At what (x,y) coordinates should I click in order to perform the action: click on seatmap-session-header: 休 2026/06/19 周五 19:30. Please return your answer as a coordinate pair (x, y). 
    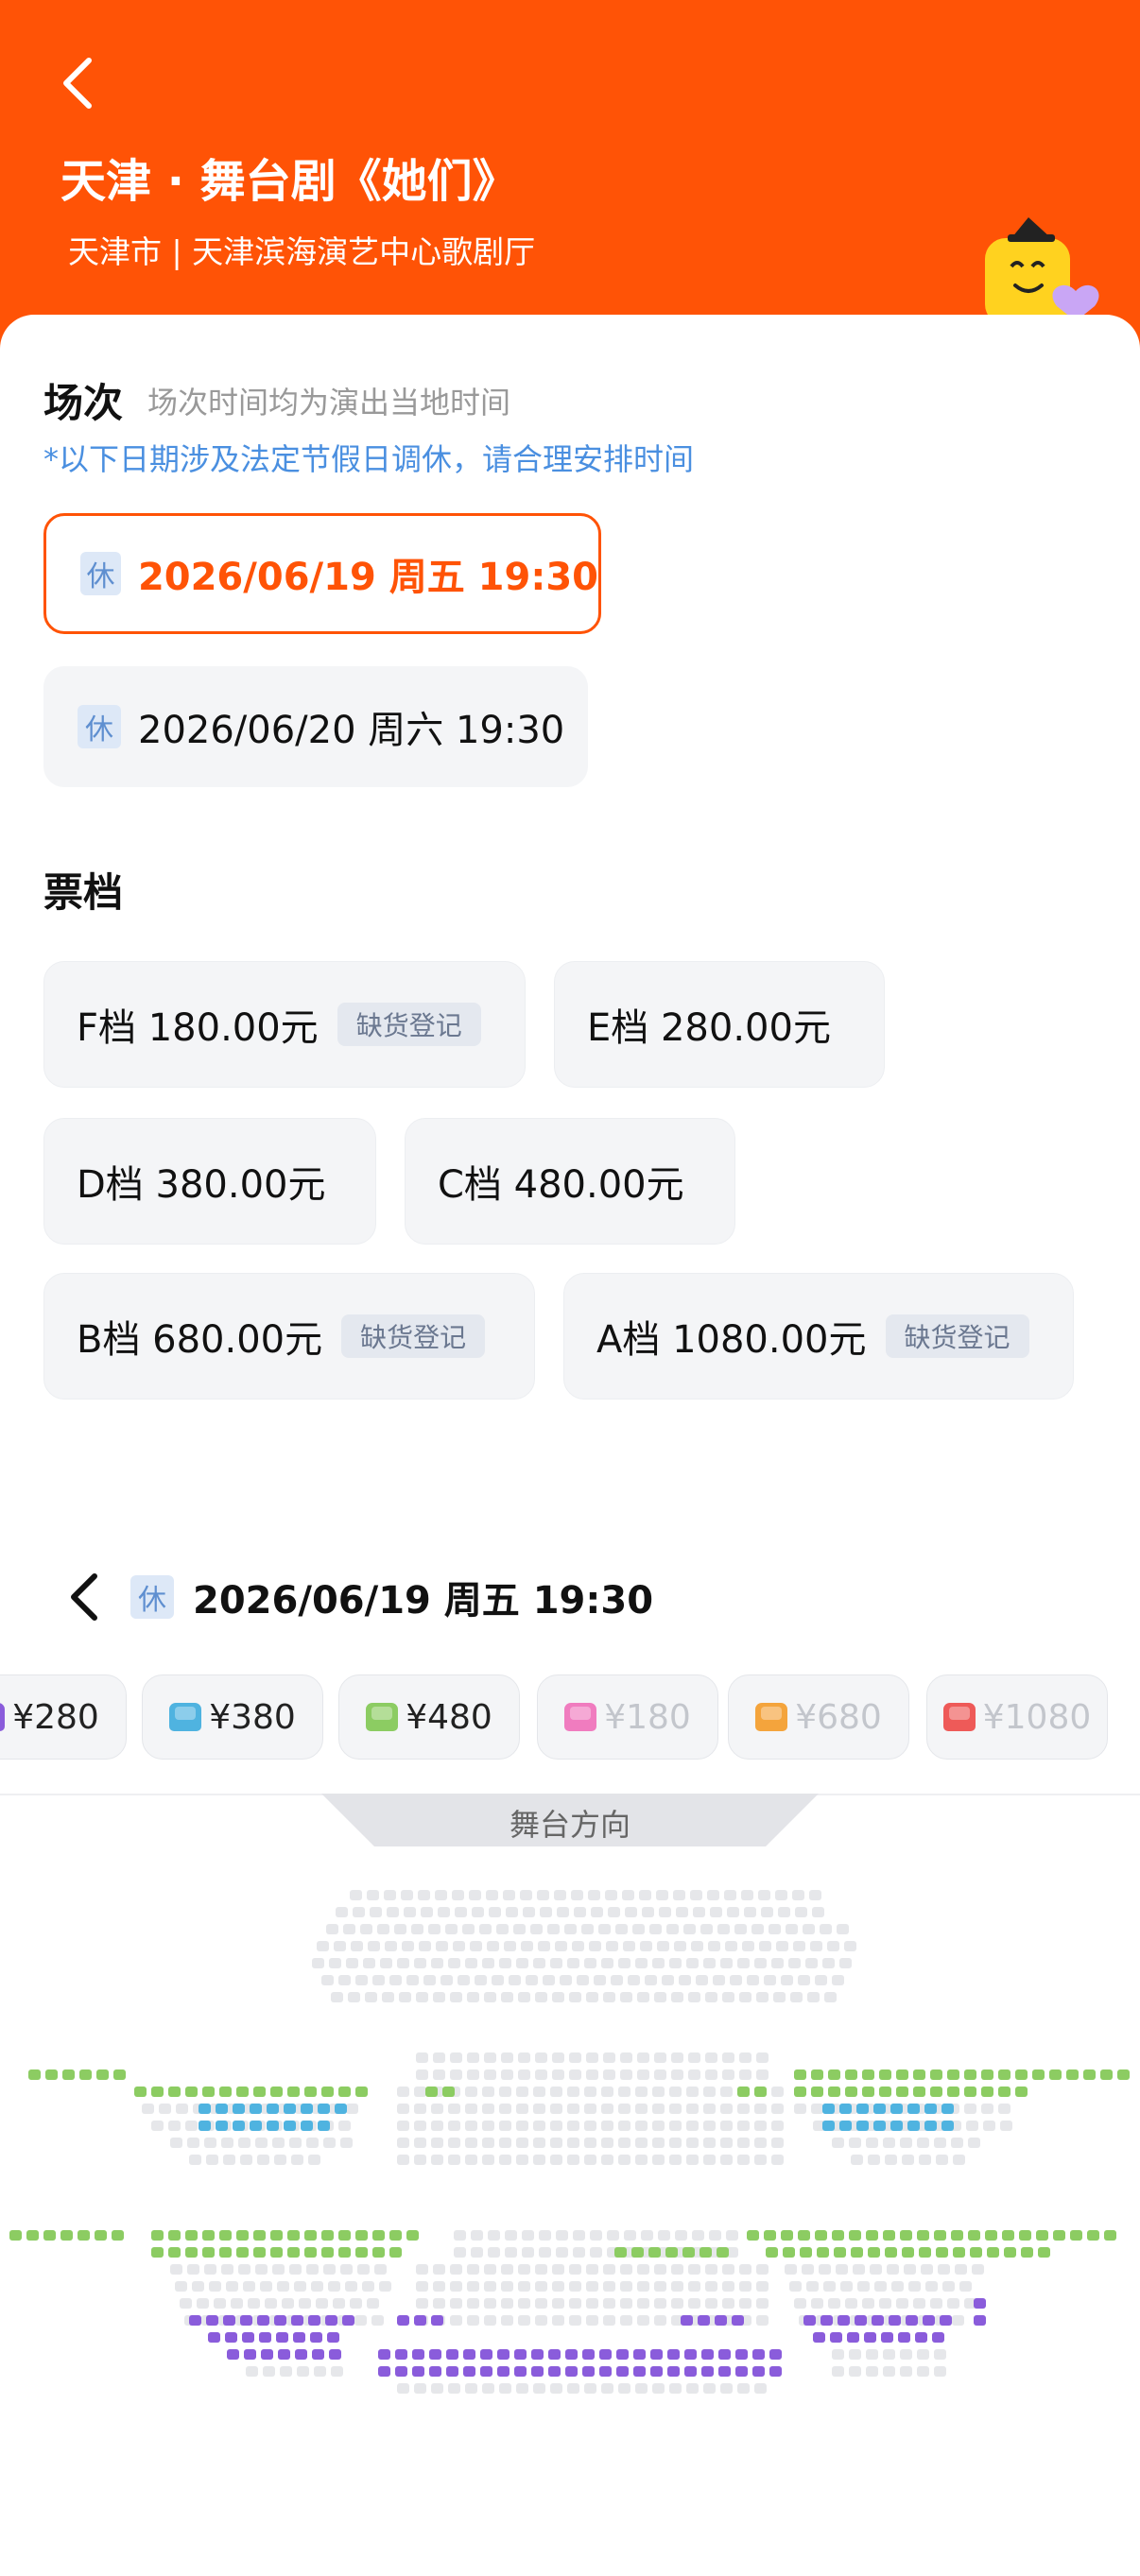
    Looking at the image, I should click on (359, 1597).